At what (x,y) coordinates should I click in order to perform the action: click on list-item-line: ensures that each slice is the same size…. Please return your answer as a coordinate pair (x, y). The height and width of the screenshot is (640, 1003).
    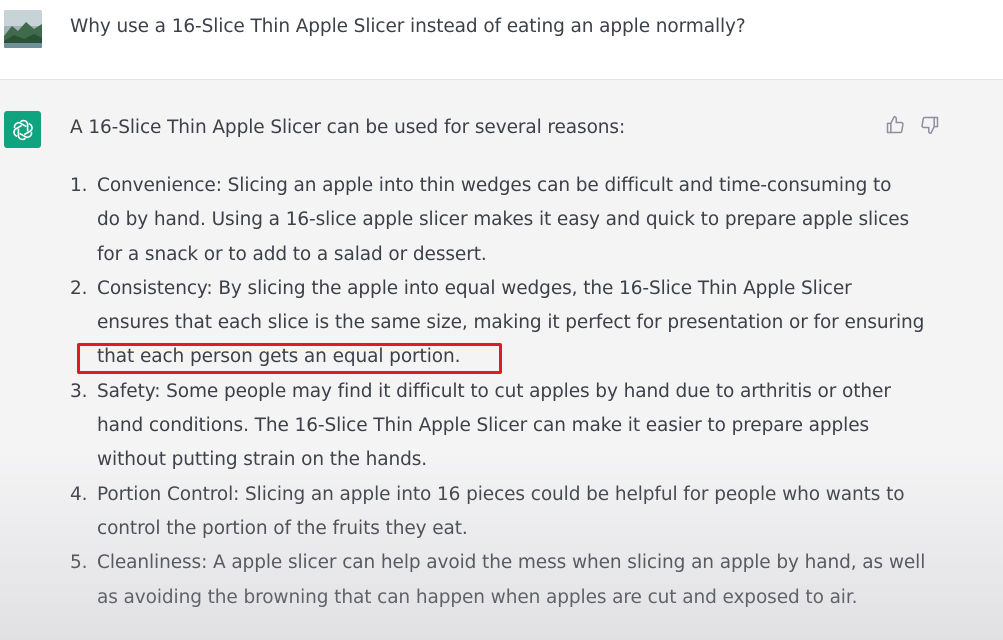
    Looking at the image, I should click on (511, 323).